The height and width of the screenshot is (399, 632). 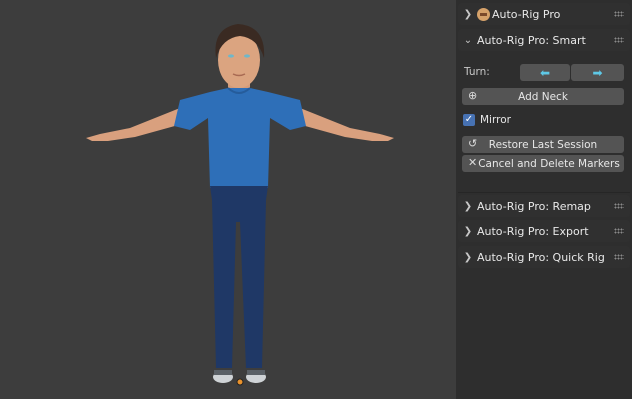 What do you see at coordinates (495, 120) in the screenshot?
I see `mirror-label: Mirror` at bounding box center [495, 120].